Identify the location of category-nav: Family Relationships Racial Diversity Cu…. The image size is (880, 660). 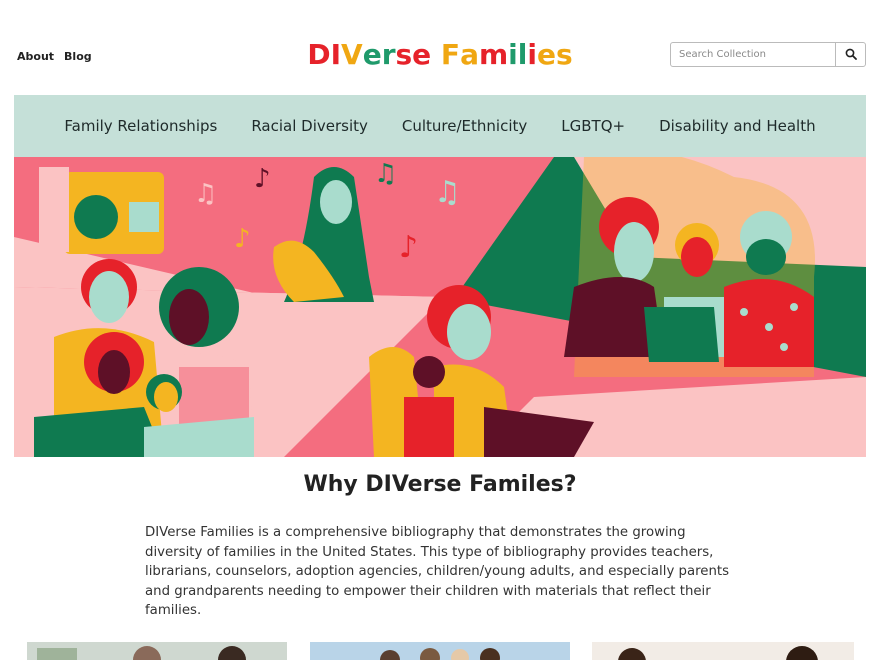
(440, 126).